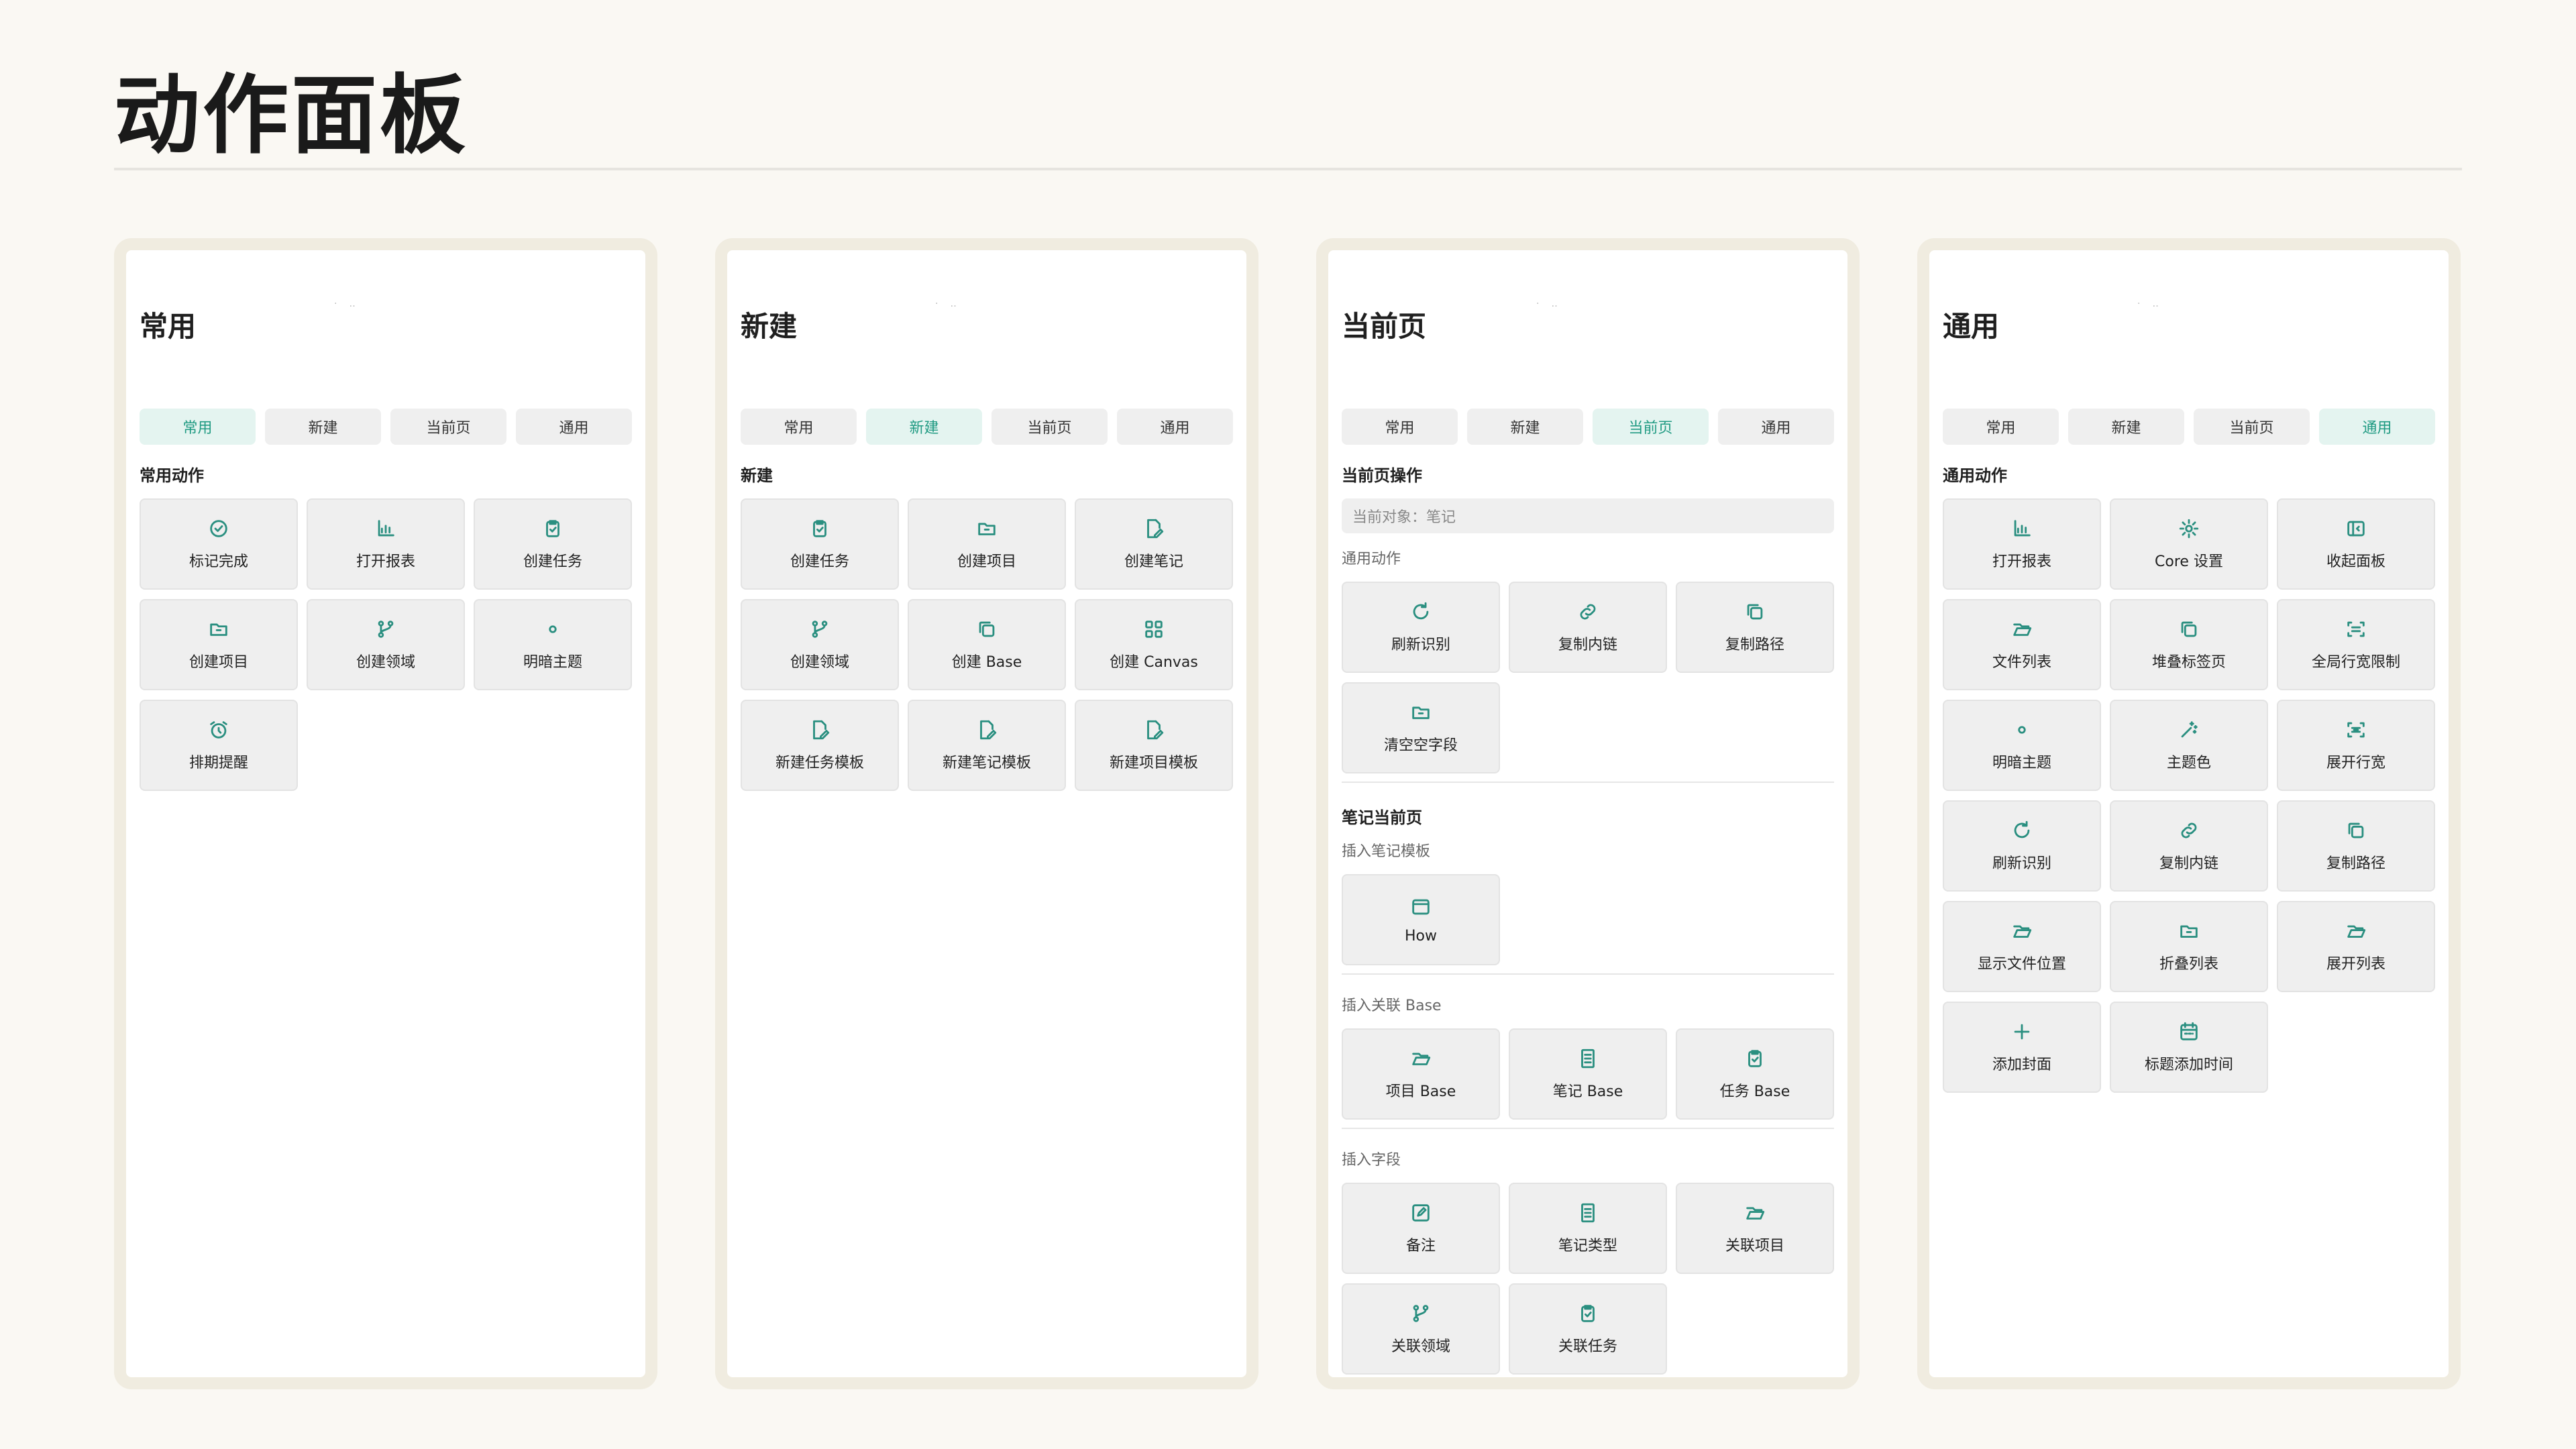 This screenshot has width=2576, height=1449. What do you see at coordinates (1588, 515) in the screenshot?
I see `current-object-field: 当前对象：笔记` at bounding box center [1588, 515].